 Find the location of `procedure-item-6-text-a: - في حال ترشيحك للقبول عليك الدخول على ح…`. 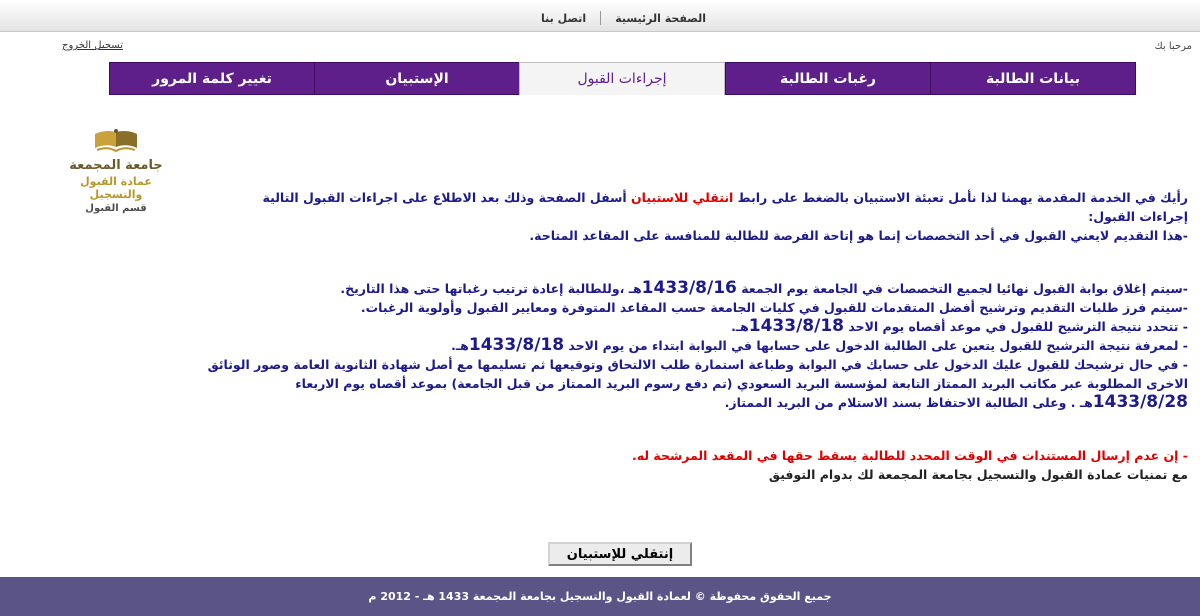

procedure-item-6-text-a: - في حال ترشيحك للقبول عليك الدخول على ح… is located at coordinates (697, 374).